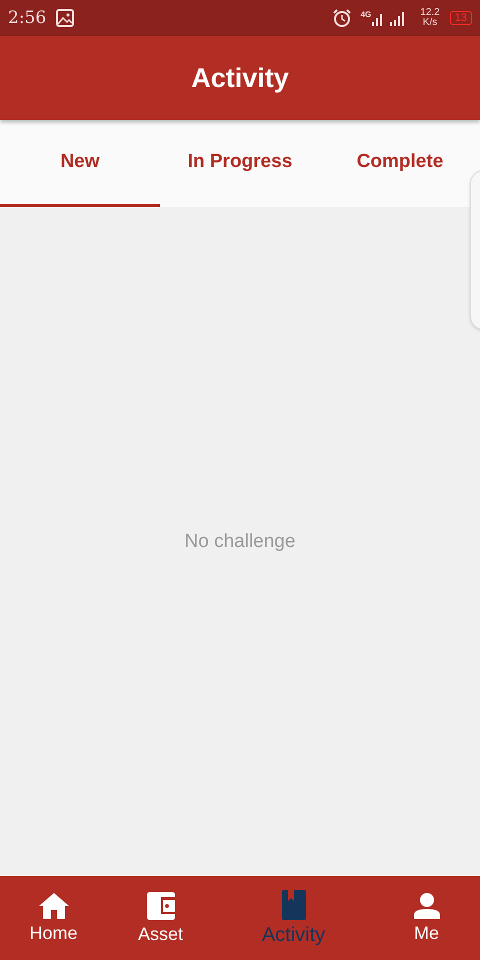 The height and width of the screenshot is (960, 480). What do you see at coordinates (341, 18) in the screenshot?
I see `alarm-icon` at bounding box center [341, 18].